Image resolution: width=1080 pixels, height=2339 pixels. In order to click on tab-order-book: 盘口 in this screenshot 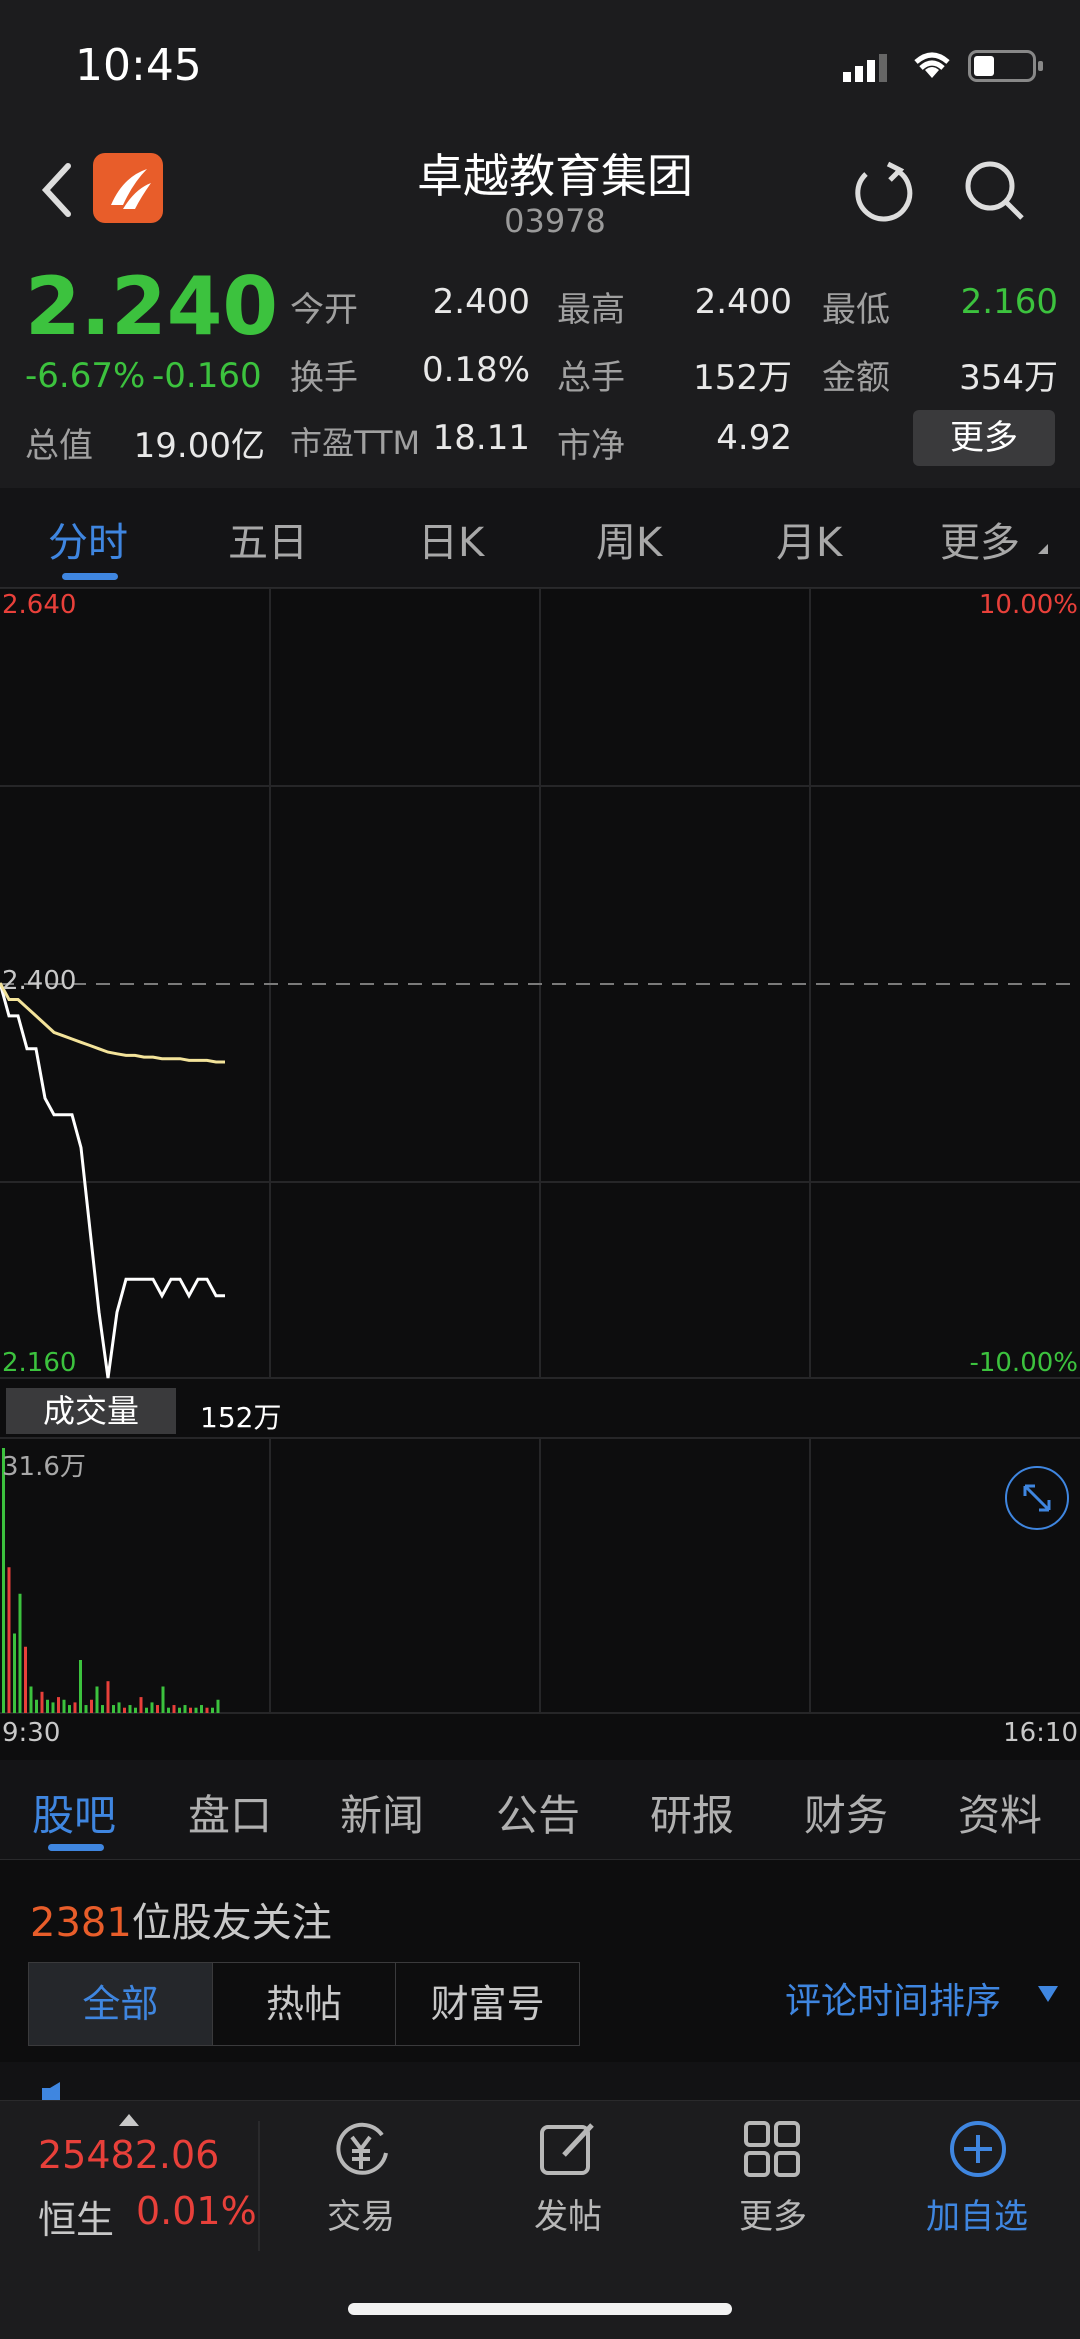, I will do `click(230, 1812)`.